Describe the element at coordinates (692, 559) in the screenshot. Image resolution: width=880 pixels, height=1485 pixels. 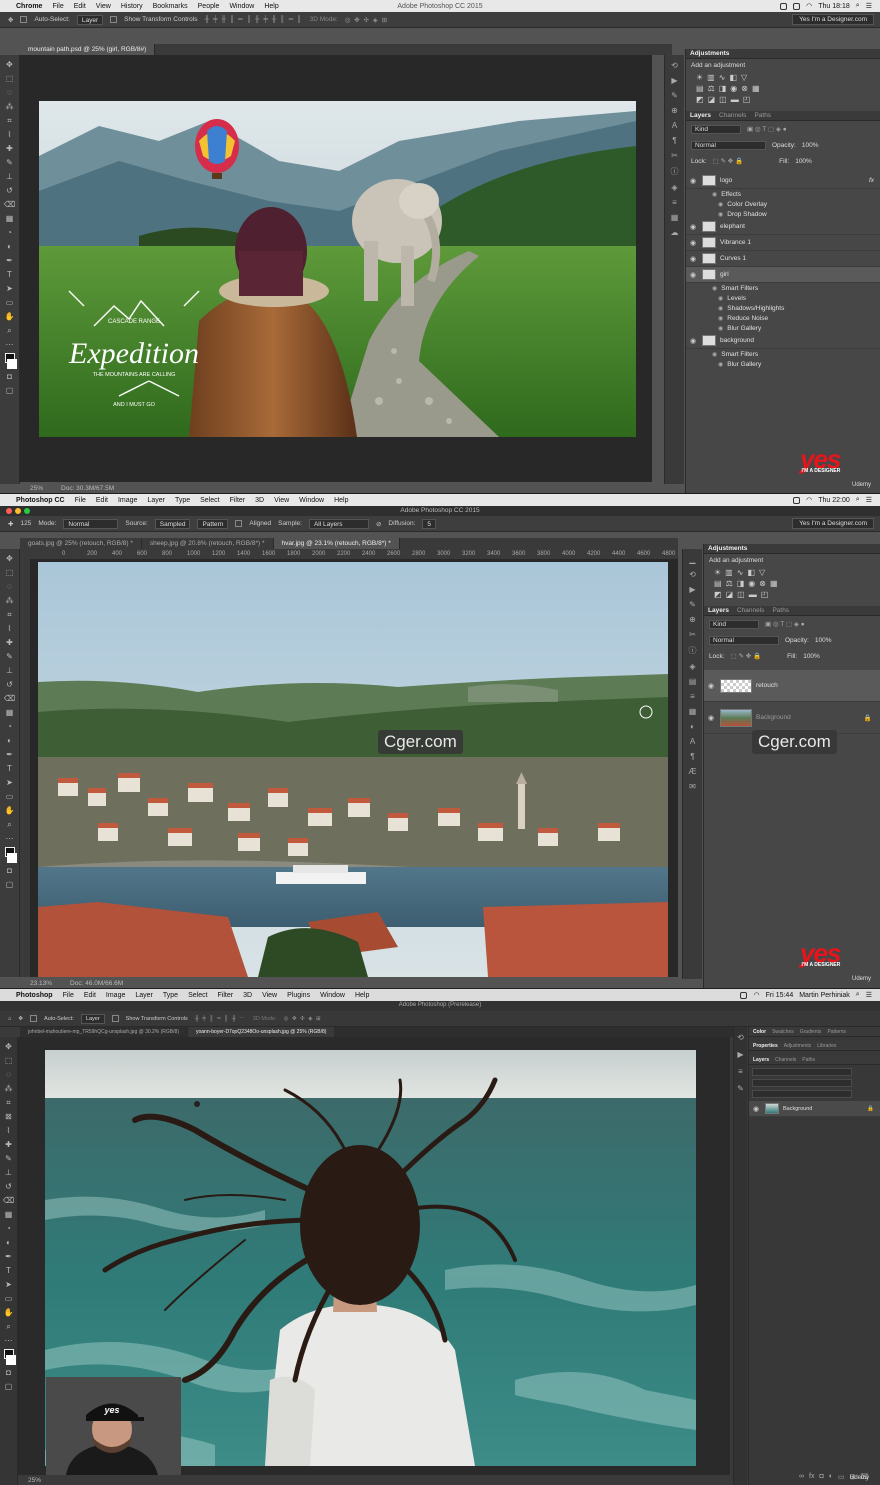
I see `histogram-icon: ▁` at that location.